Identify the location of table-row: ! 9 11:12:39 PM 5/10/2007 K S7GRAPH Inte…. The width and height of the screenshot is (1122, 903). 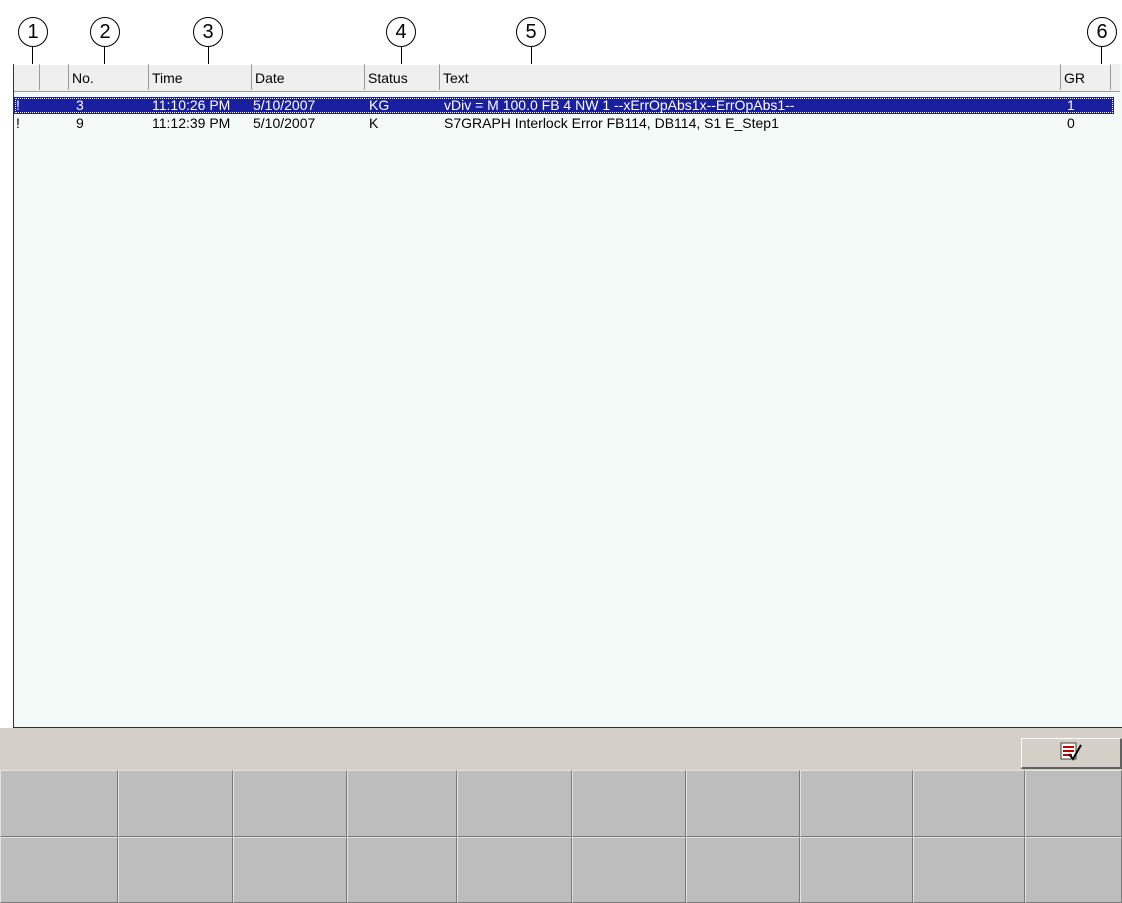
(564, 123).